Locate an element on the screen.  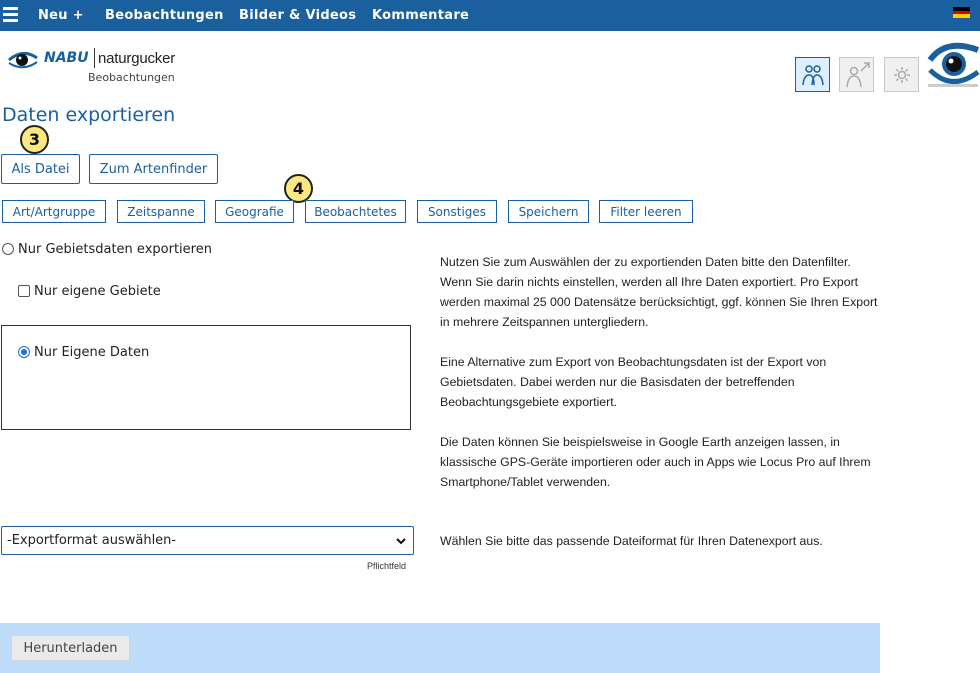
chevron-down-icon is located at coordinates (401, 541).